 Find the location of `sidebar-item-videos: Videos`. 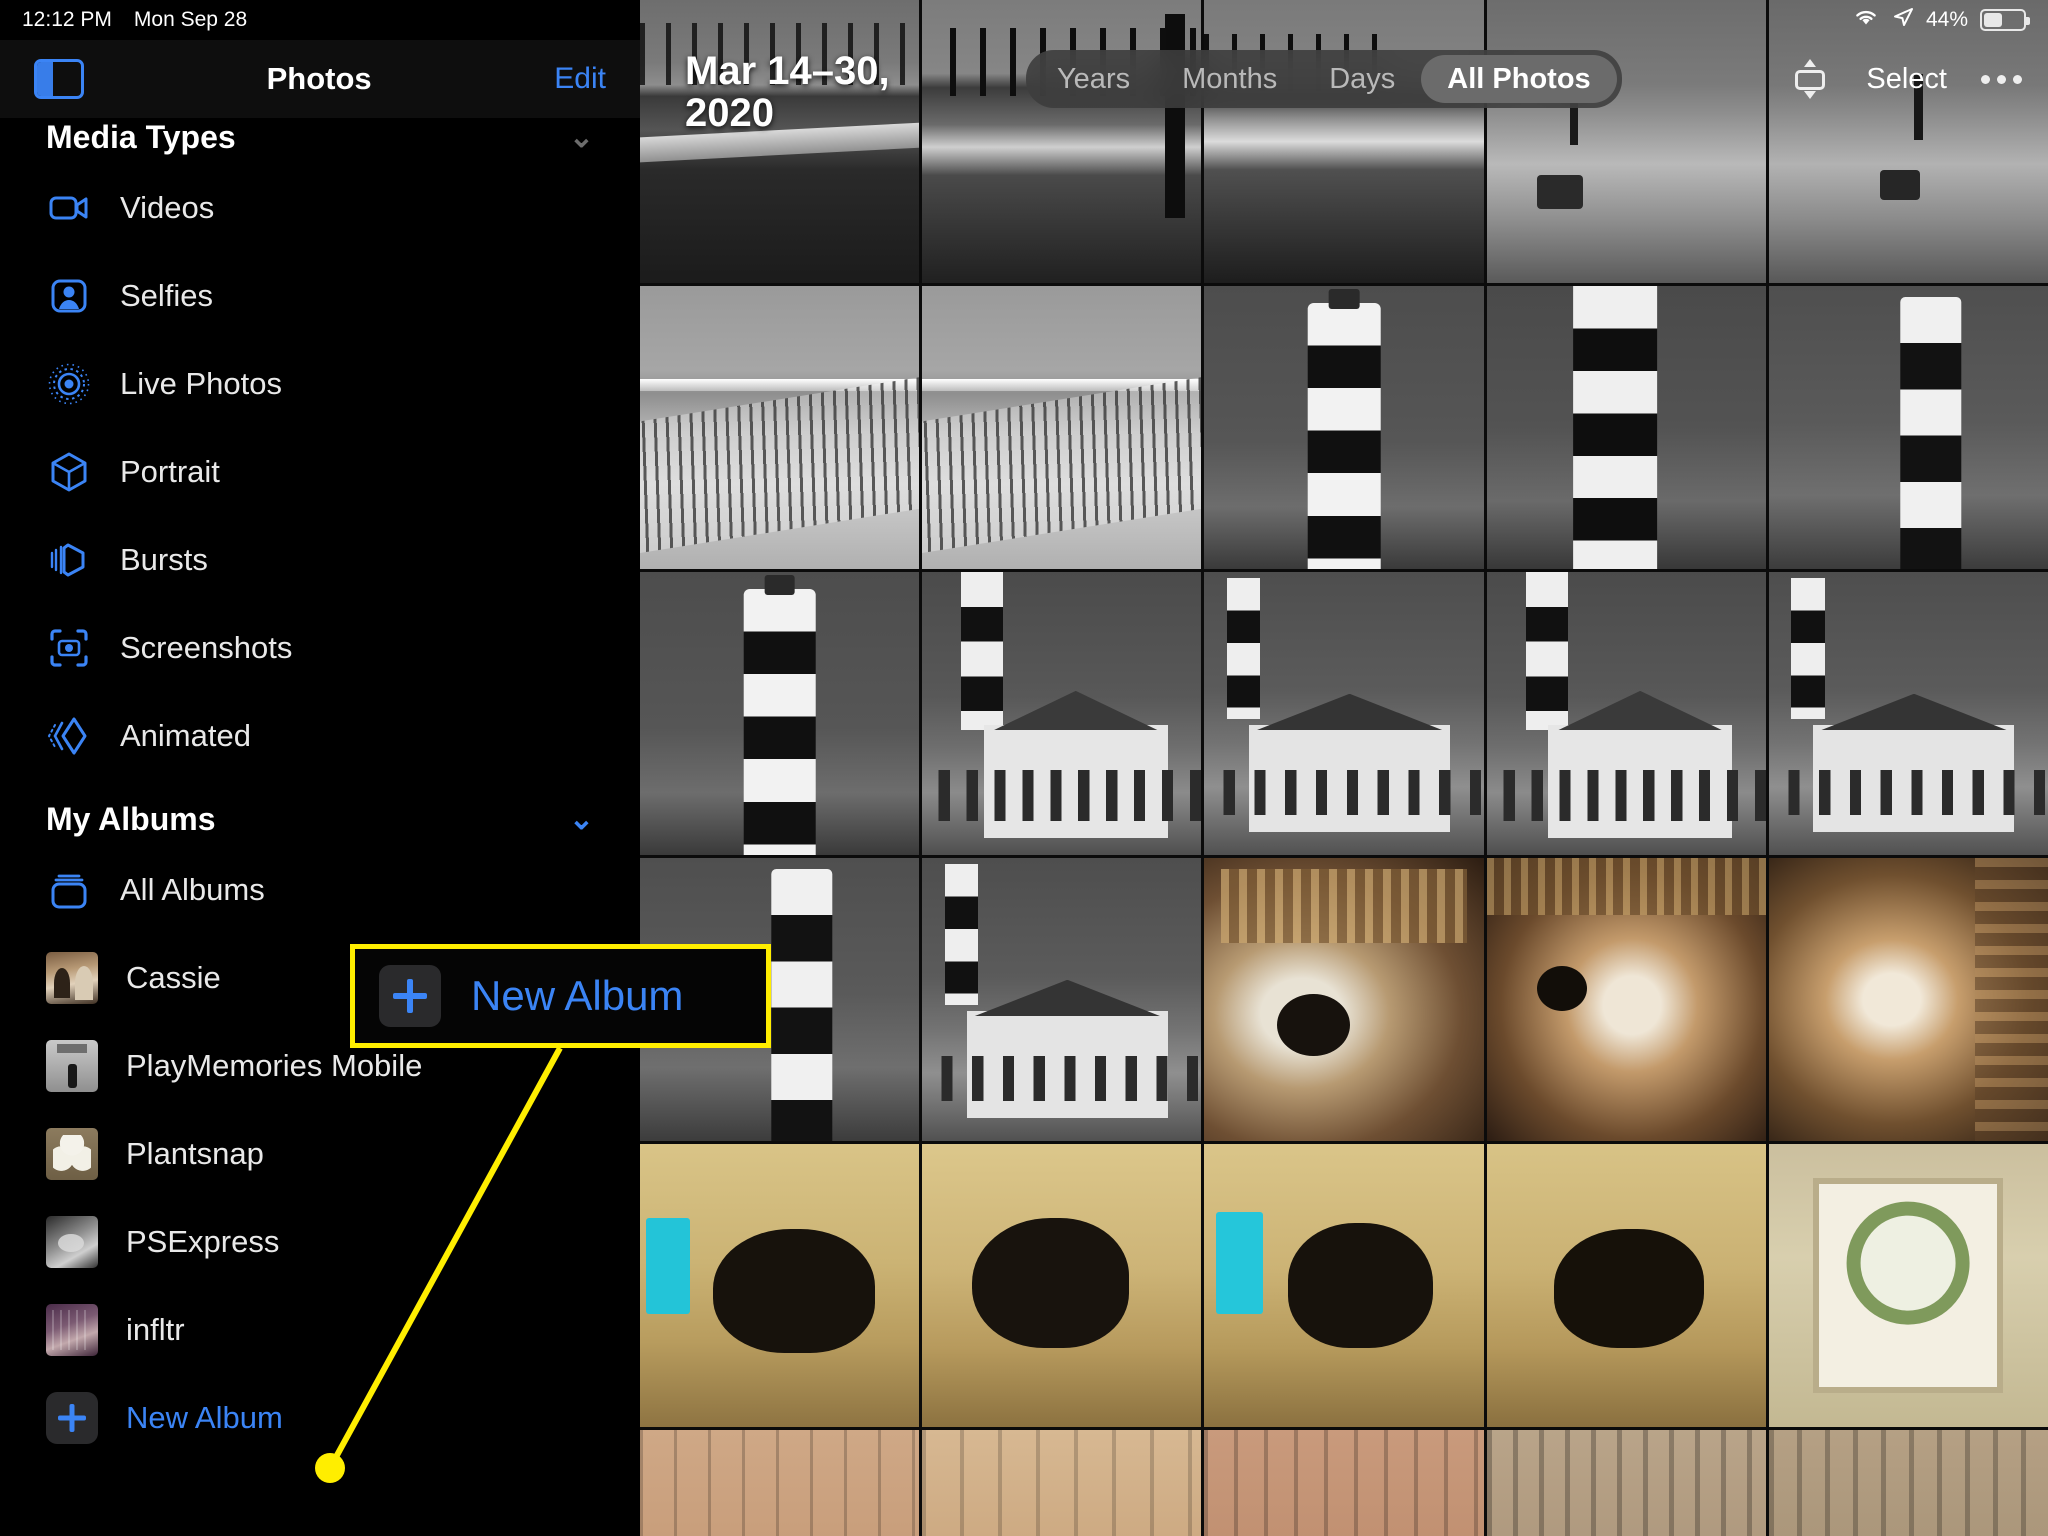

sidebar-item-videos: Videos is located at coordinates (320, 208).